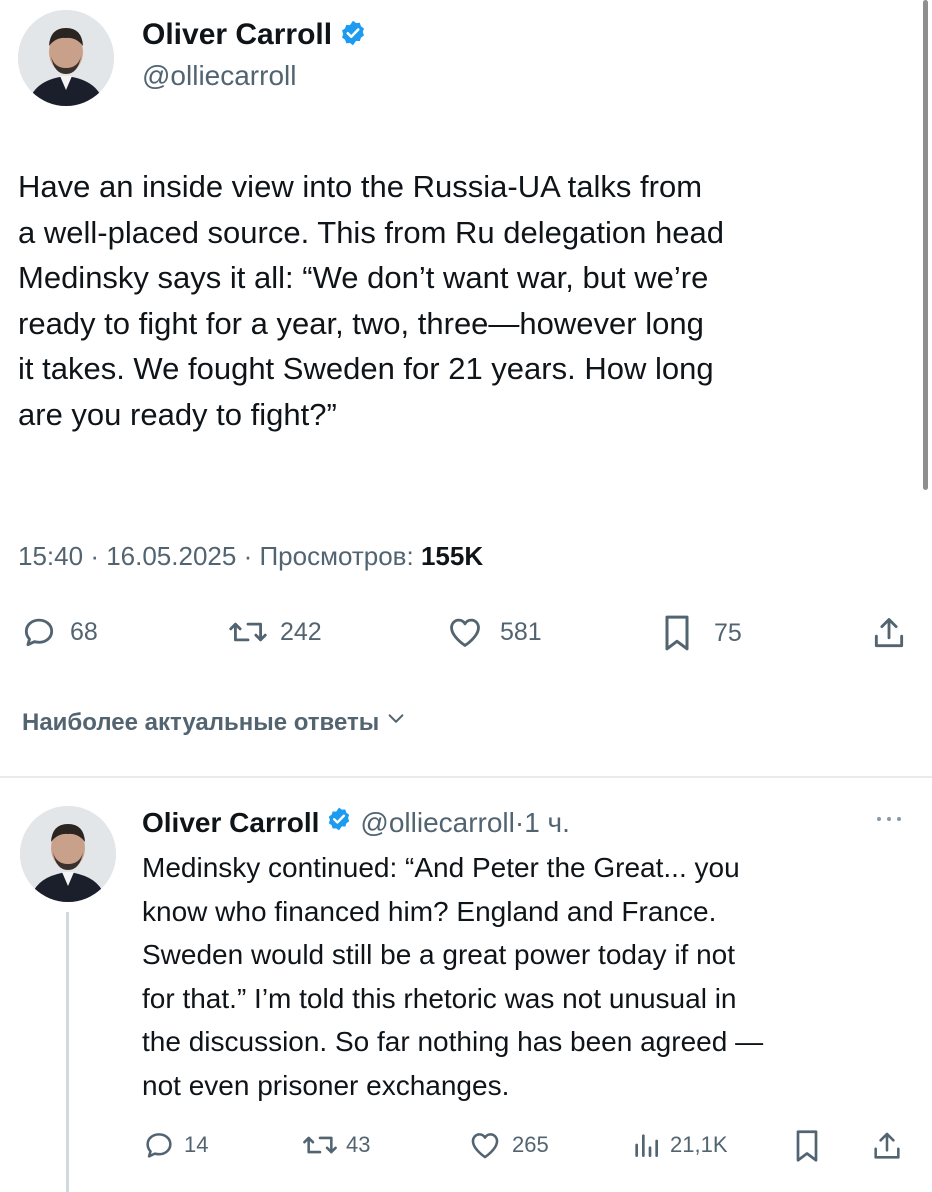 The image size is (932, 1192). Describe the element at coordinates (201, 722) in the screenshot. I see `replies-sort-label: Наиболее актуальные ответы` at that location.